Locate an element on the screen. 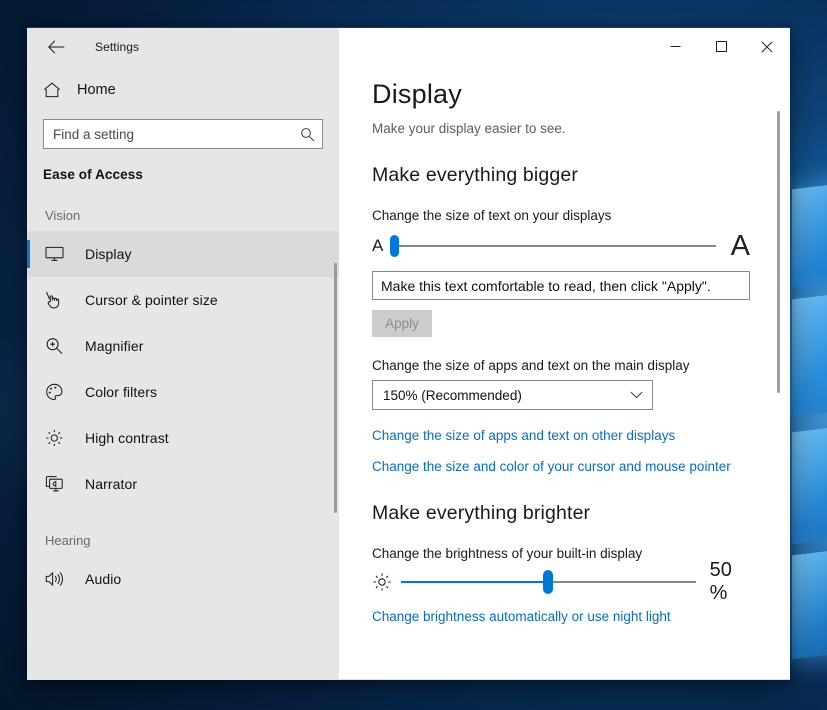 The image size is (827, 710). scale-dropdown: 150% (Recommended) is located at coordinates (512, 395).